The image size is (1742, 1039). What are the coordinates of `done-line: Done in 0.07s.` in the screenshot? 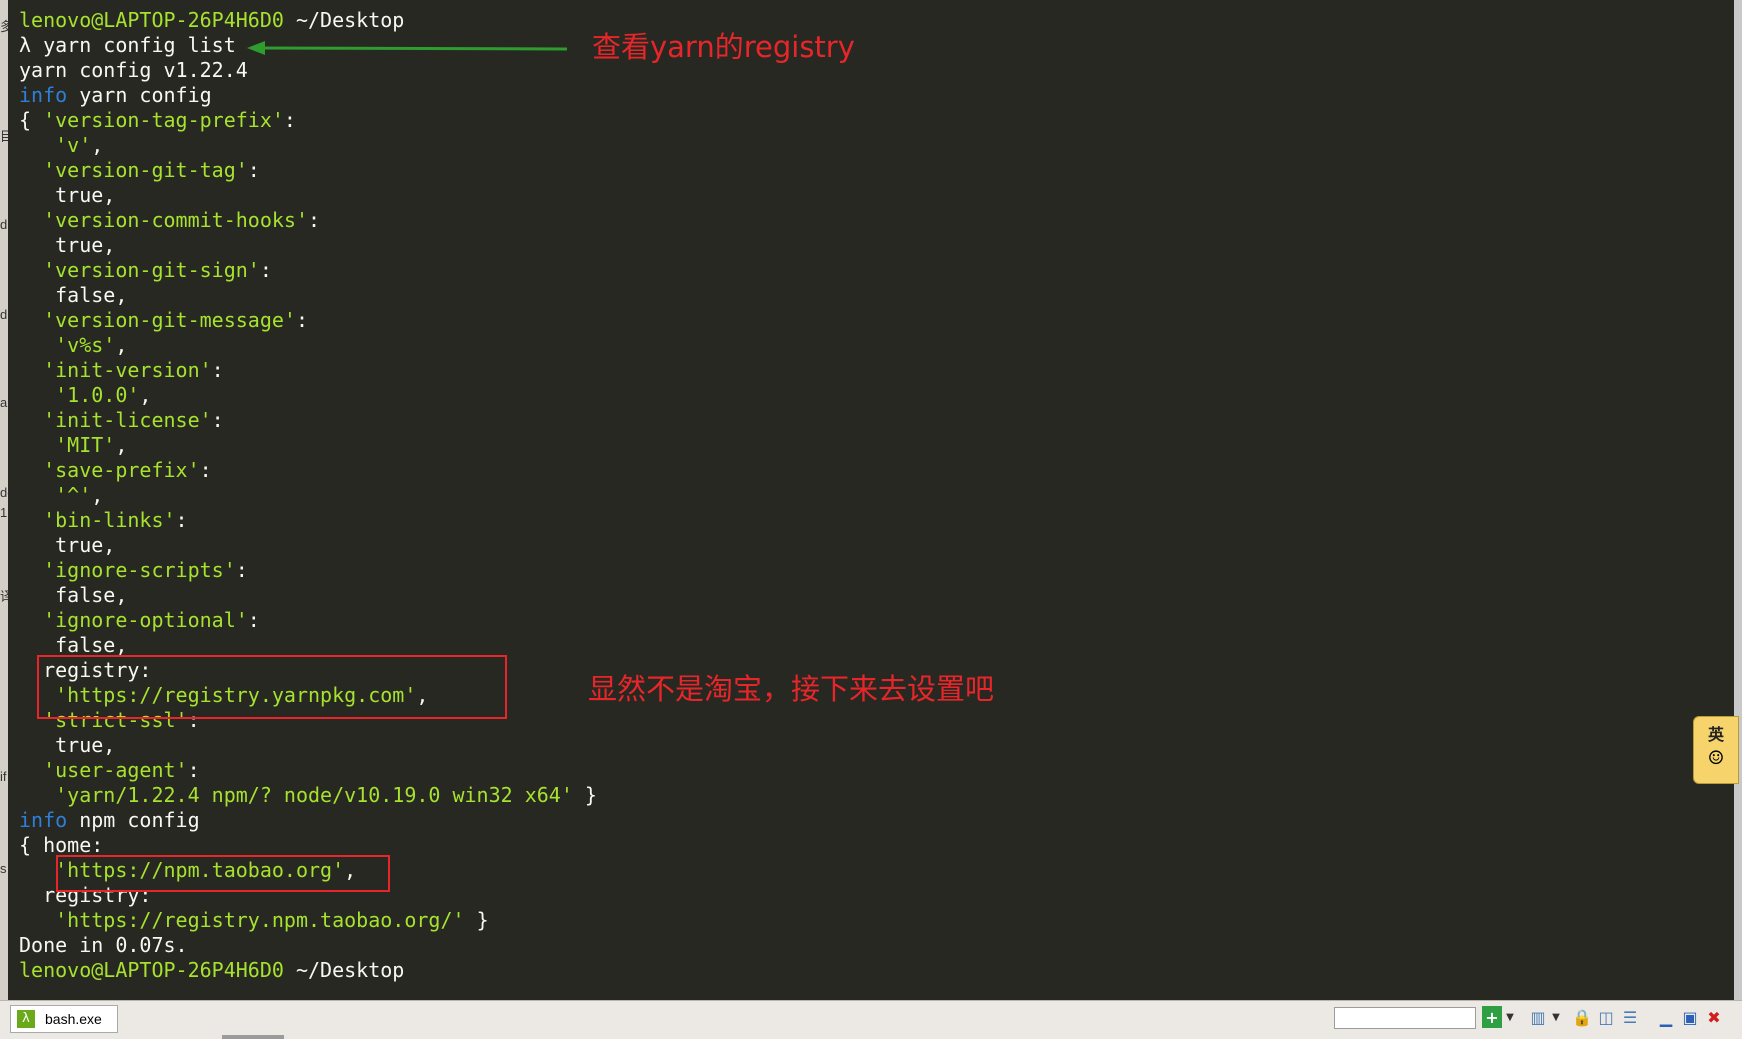 It's located at (308, 945).